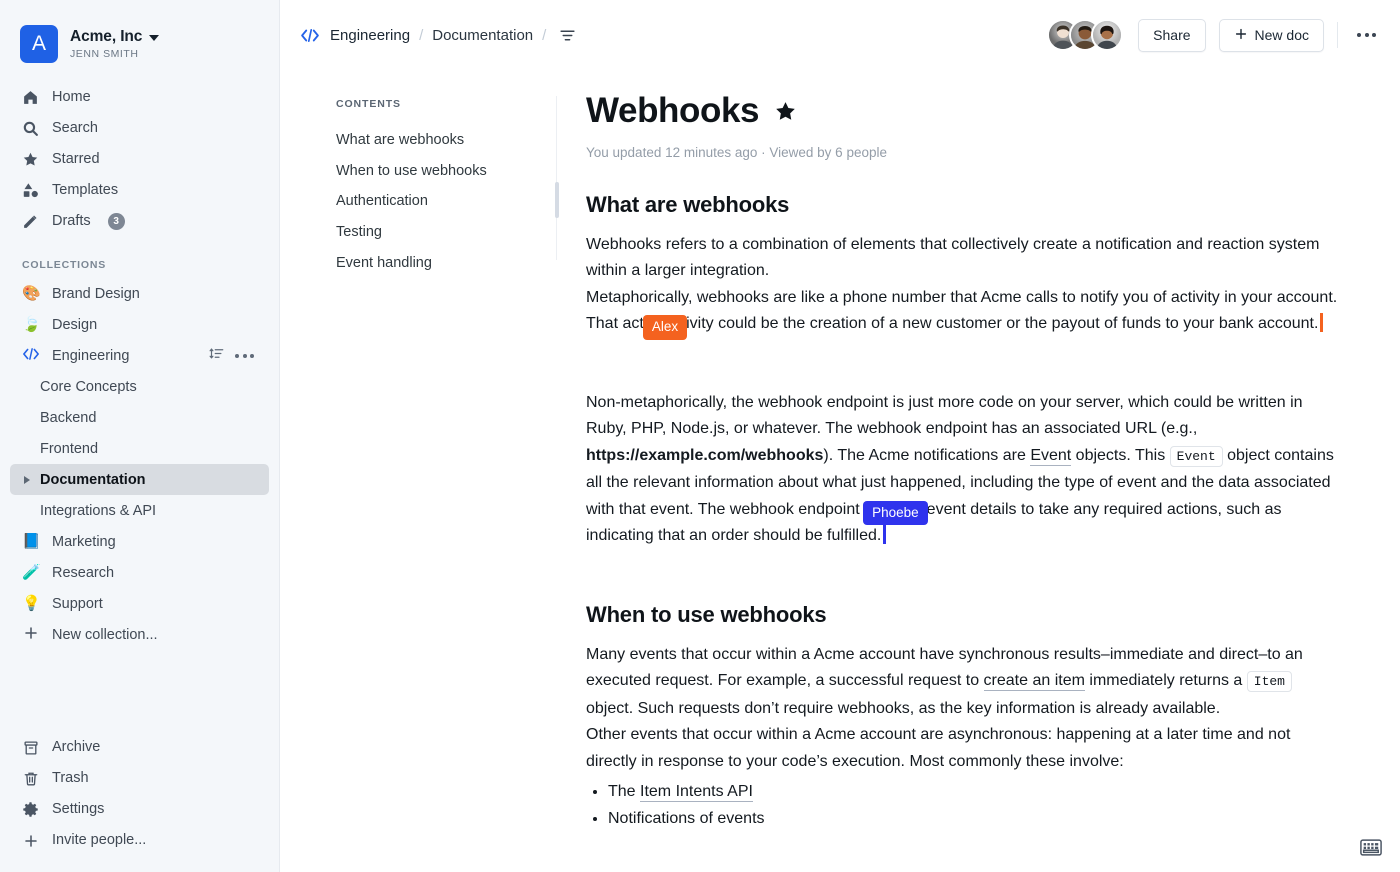  What do you see at coordinates (927, 455) in the screenshot?
I see `paragraph-text: ). The Acme notifications are` at bounding box center [927, 455].